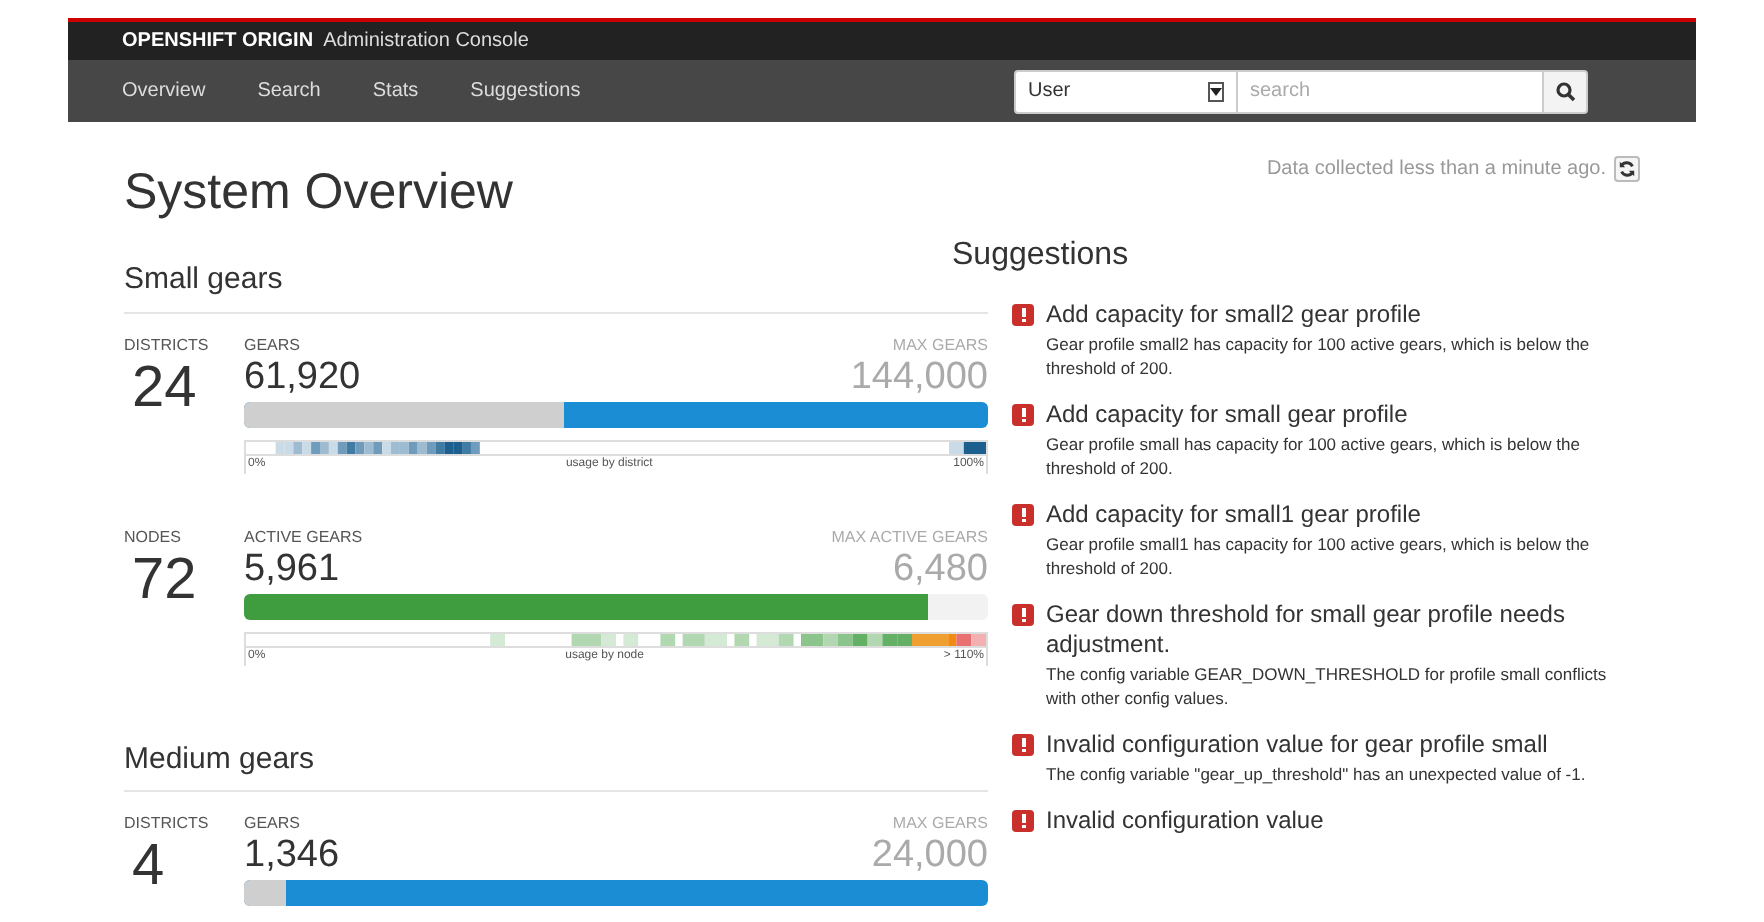 This screenshot has width=1764, height=922. Describe the element at coordinates (292, 856) in the screenshot. I see `used-value: 1,346` at that location.